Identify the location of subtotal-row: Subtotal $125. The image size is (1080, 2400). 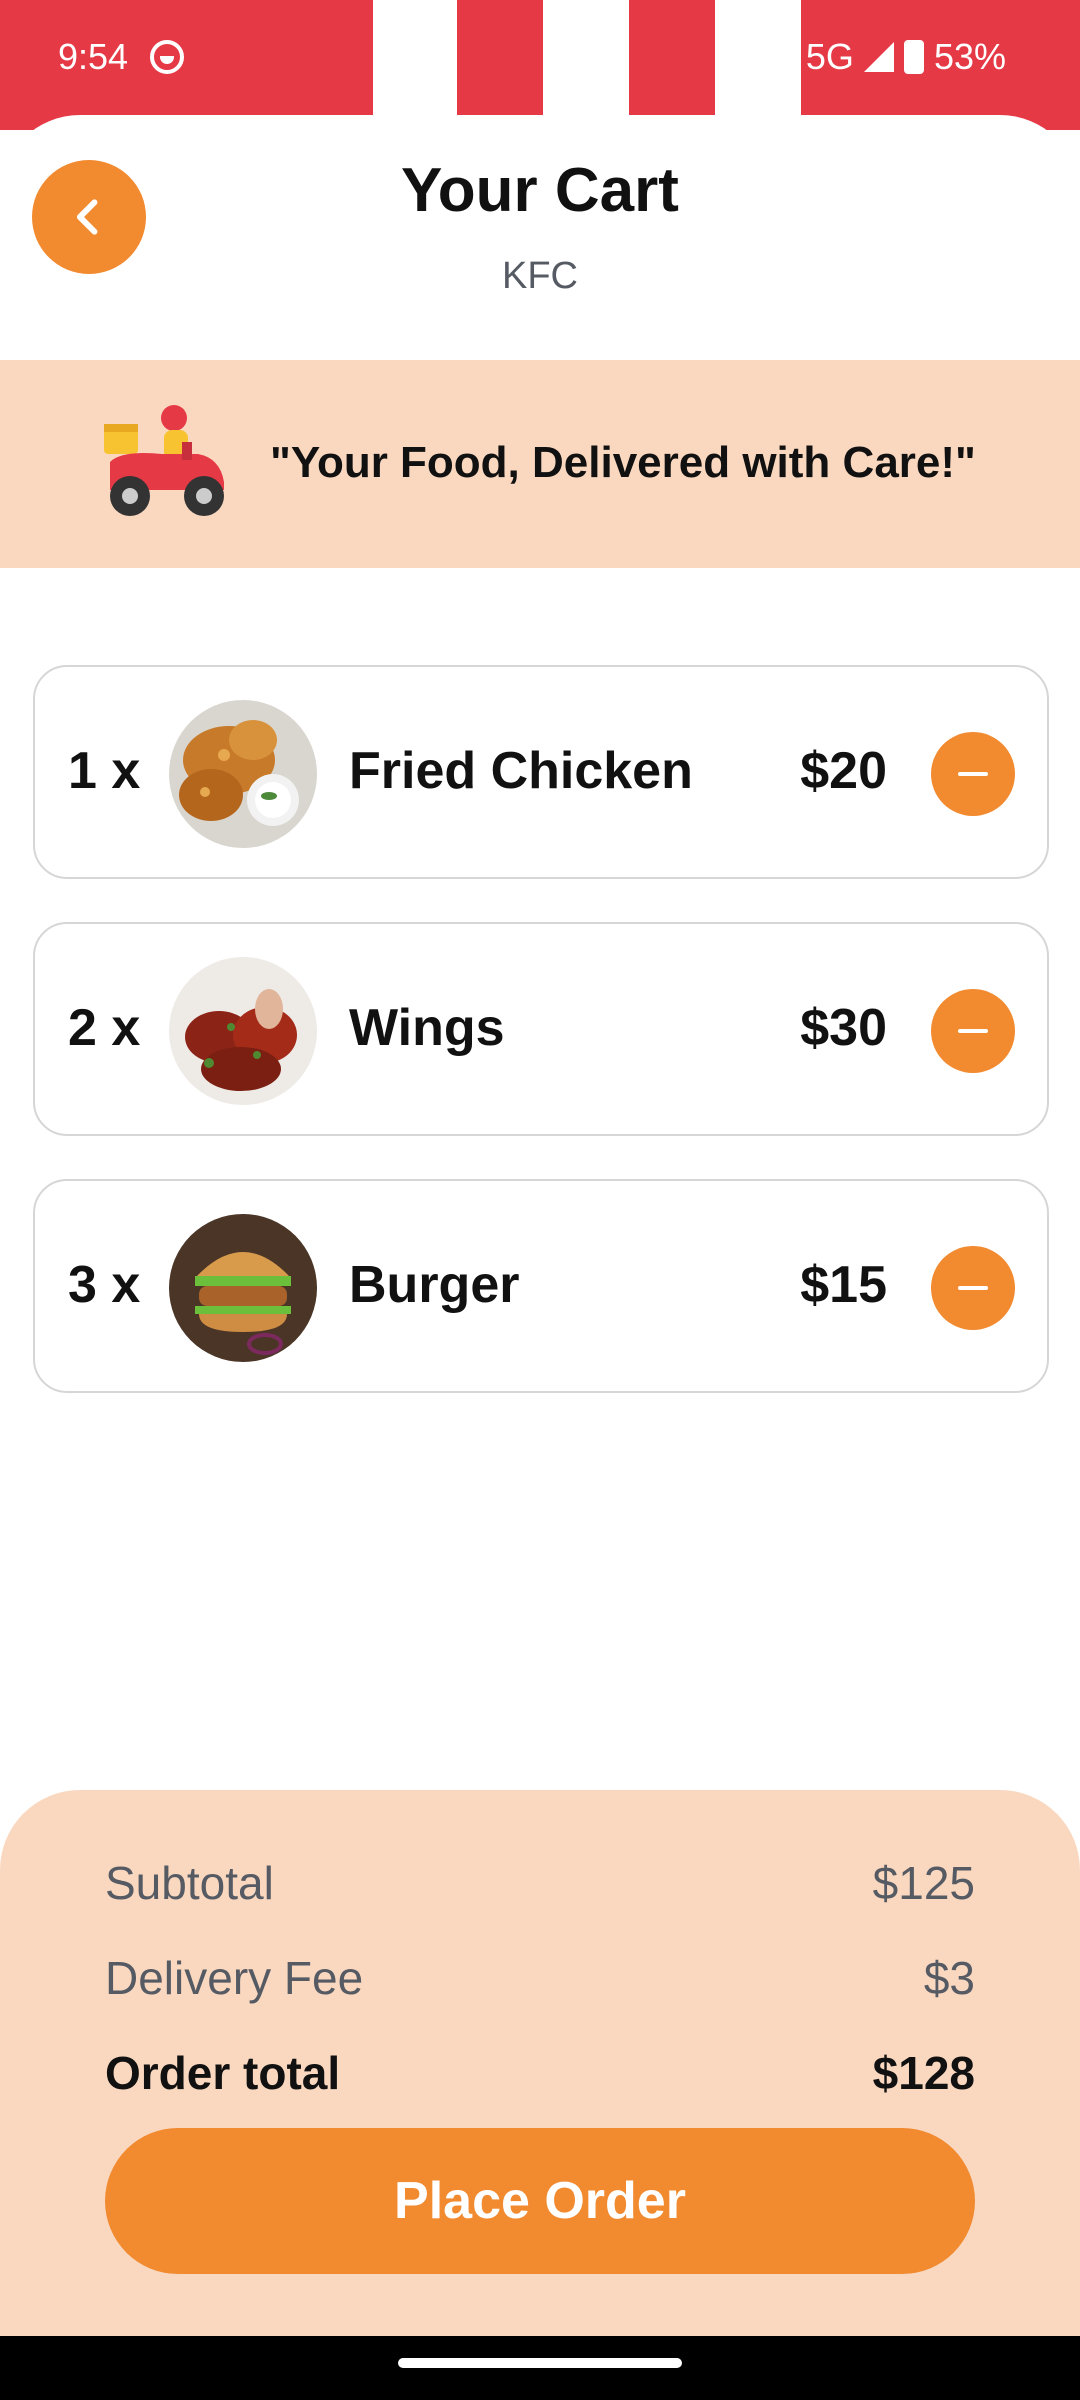
(540, 1883).